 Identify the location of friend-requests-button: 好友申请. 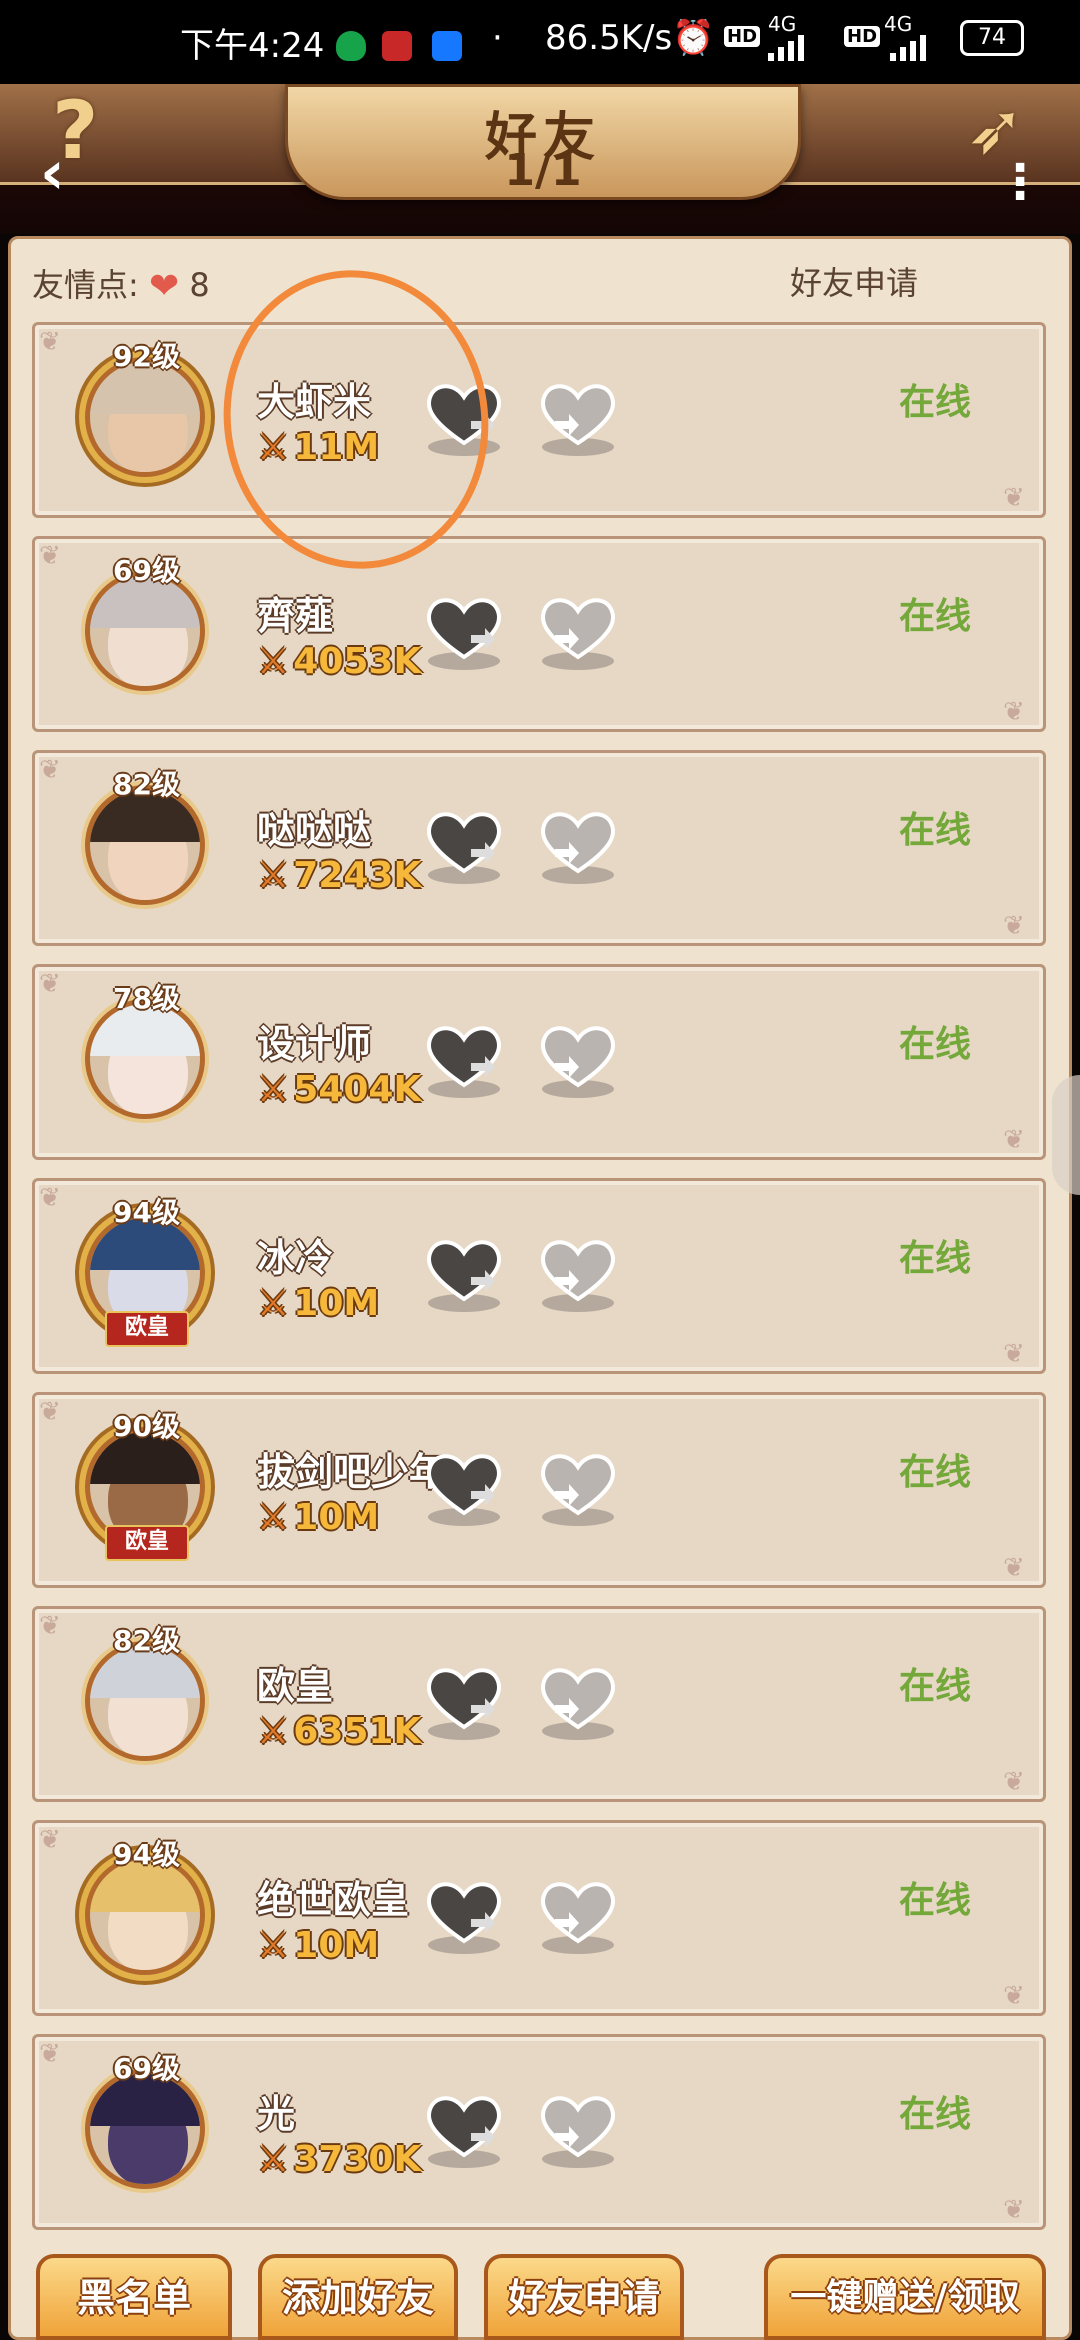
(584, 2297).